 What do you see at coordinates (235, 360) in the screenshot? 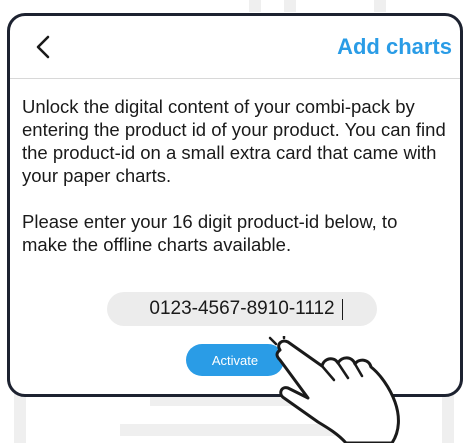
I see `activate-button: Activate` at bounding box center [235, 360].